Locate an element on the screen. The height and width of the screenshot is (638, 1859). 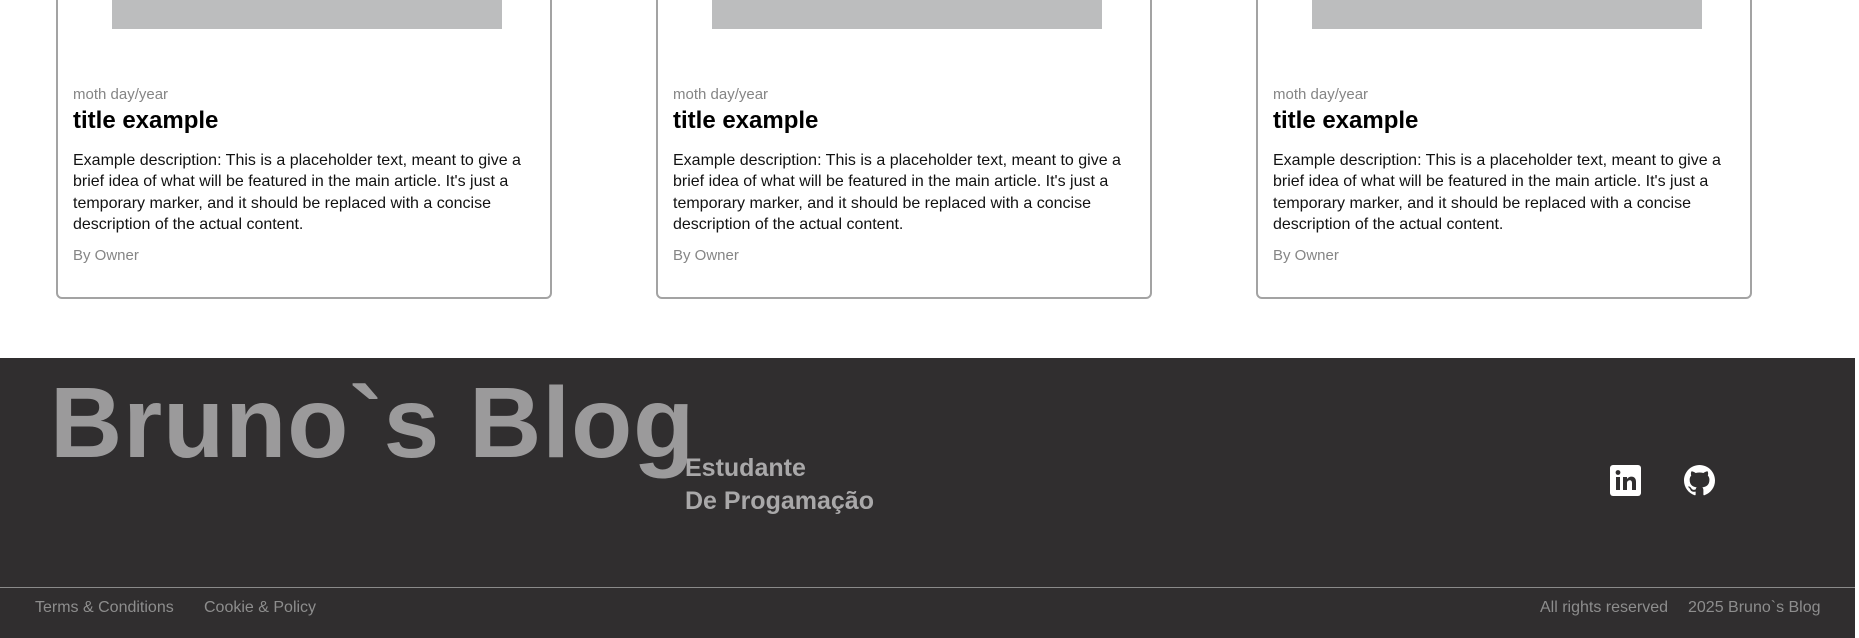
footer-divider is located at coordinates (927, 587).